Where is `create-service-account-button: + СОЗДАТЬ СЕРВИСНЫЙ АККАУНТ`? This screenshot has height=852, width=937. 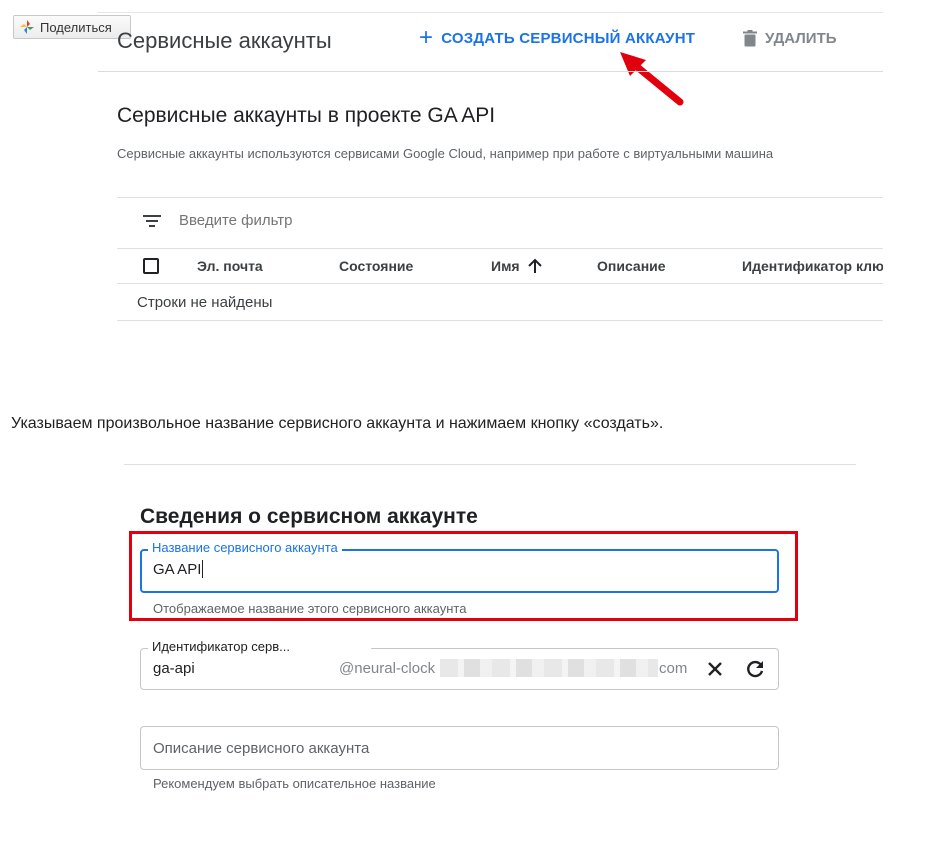
create-service-account-button: + СОЗДАТЬ СЕРВИСНЫЙ АККАУНТ is located at coordinates (557, 37).